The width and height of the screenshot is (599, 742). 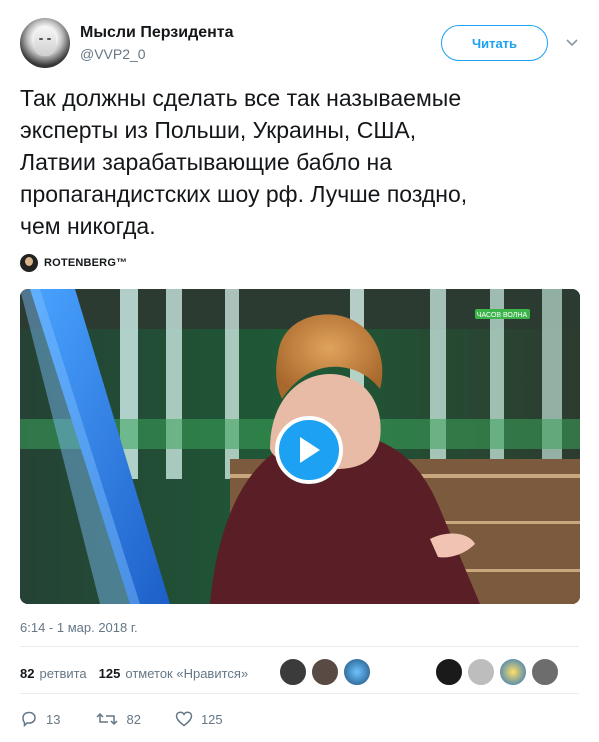 I want to click on retweet-count: 82, so click(x=133, y=719).